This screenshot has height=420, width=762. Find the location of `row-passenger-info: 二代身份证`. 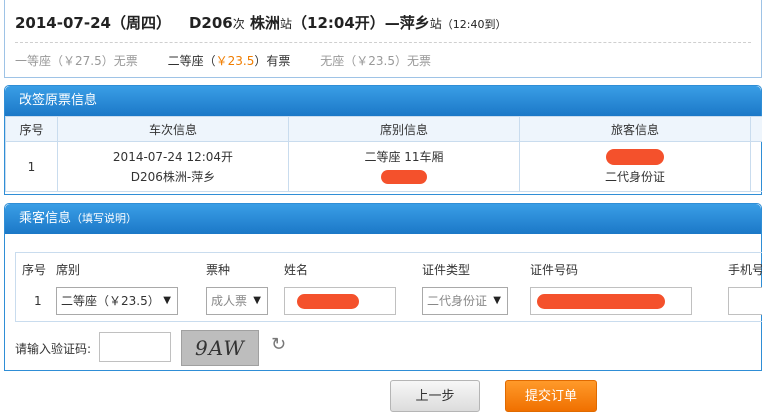

row-passenger-info: 二代身份证 is located at coordinates (635, 166).